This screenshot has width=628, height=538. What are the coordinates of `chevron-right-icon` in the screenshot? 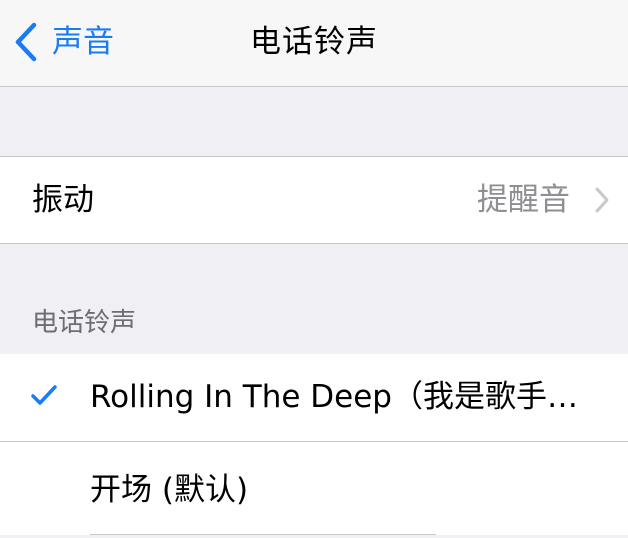 It's located at (602, 200).